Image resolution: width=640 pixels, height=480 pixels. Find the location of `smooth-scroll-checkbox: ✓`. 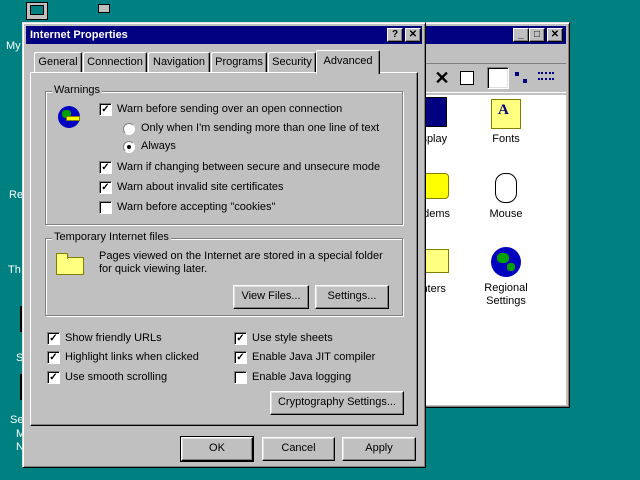

smooth-scroll-checkbox: ✓ is located at coordinates (53, 377).